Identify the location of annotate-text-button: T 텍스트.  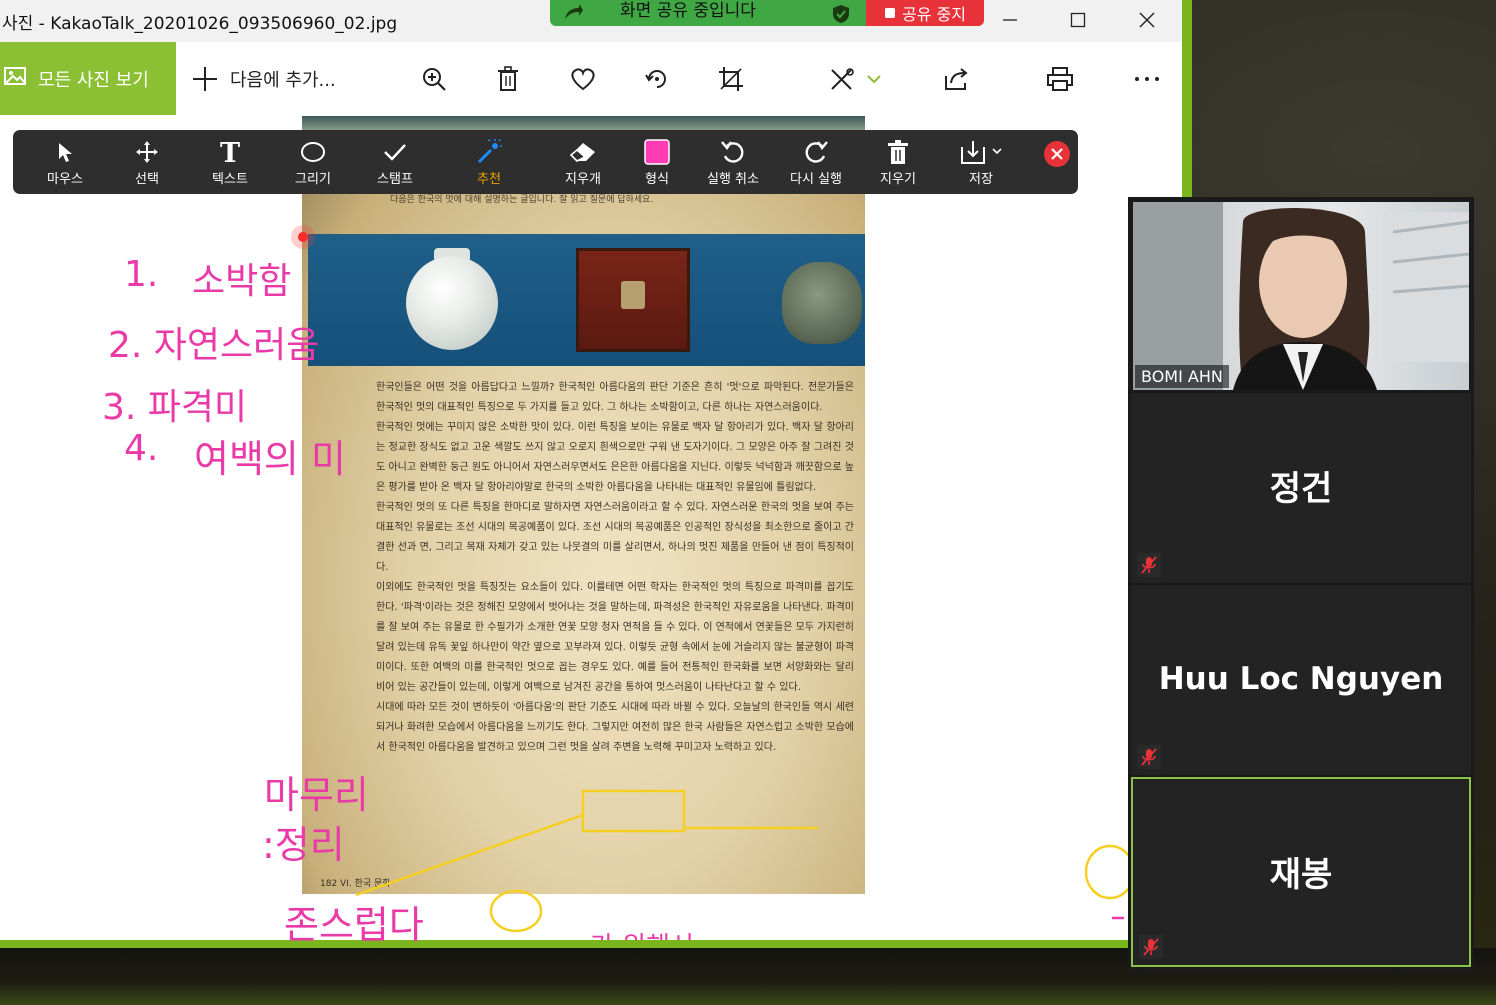
(230, 163).